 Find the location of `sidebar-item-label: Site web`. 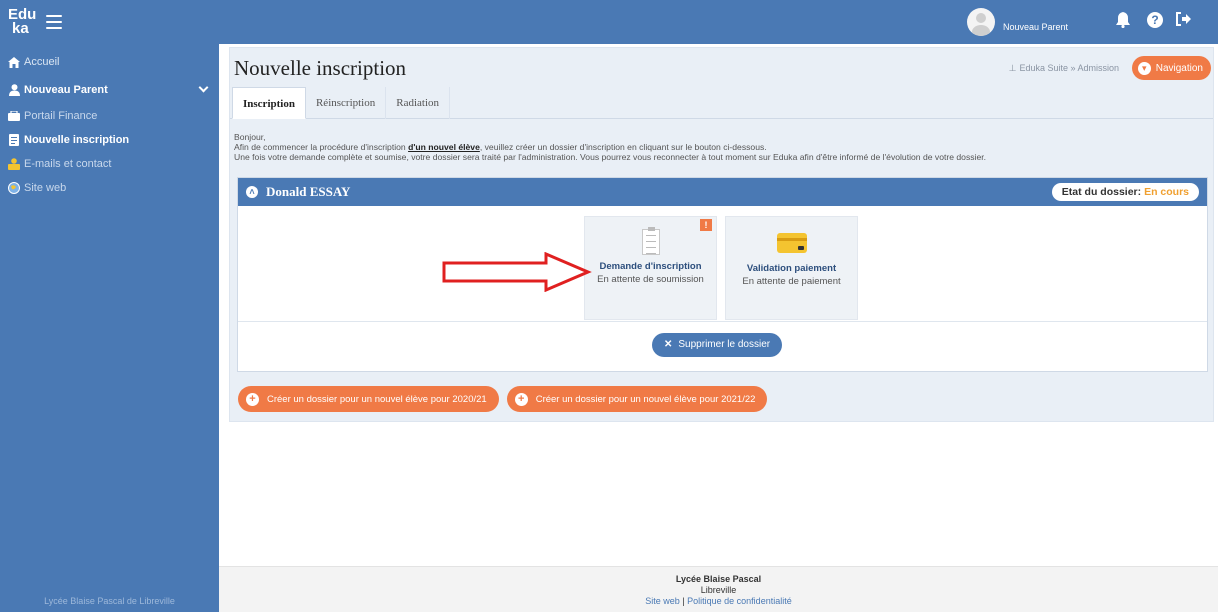

sidebar-item-label: Site web is located at coordinates (45, 188).